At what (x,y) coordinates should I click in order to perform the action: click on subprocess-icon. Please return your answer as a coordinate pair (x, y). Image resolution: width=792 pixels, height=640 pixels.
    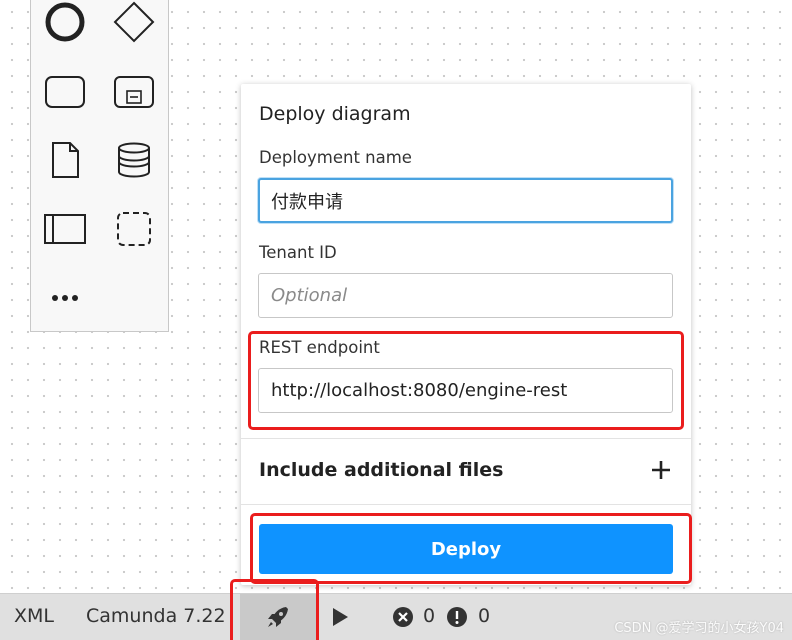
    Looking at the image, I should click on (134, 92).